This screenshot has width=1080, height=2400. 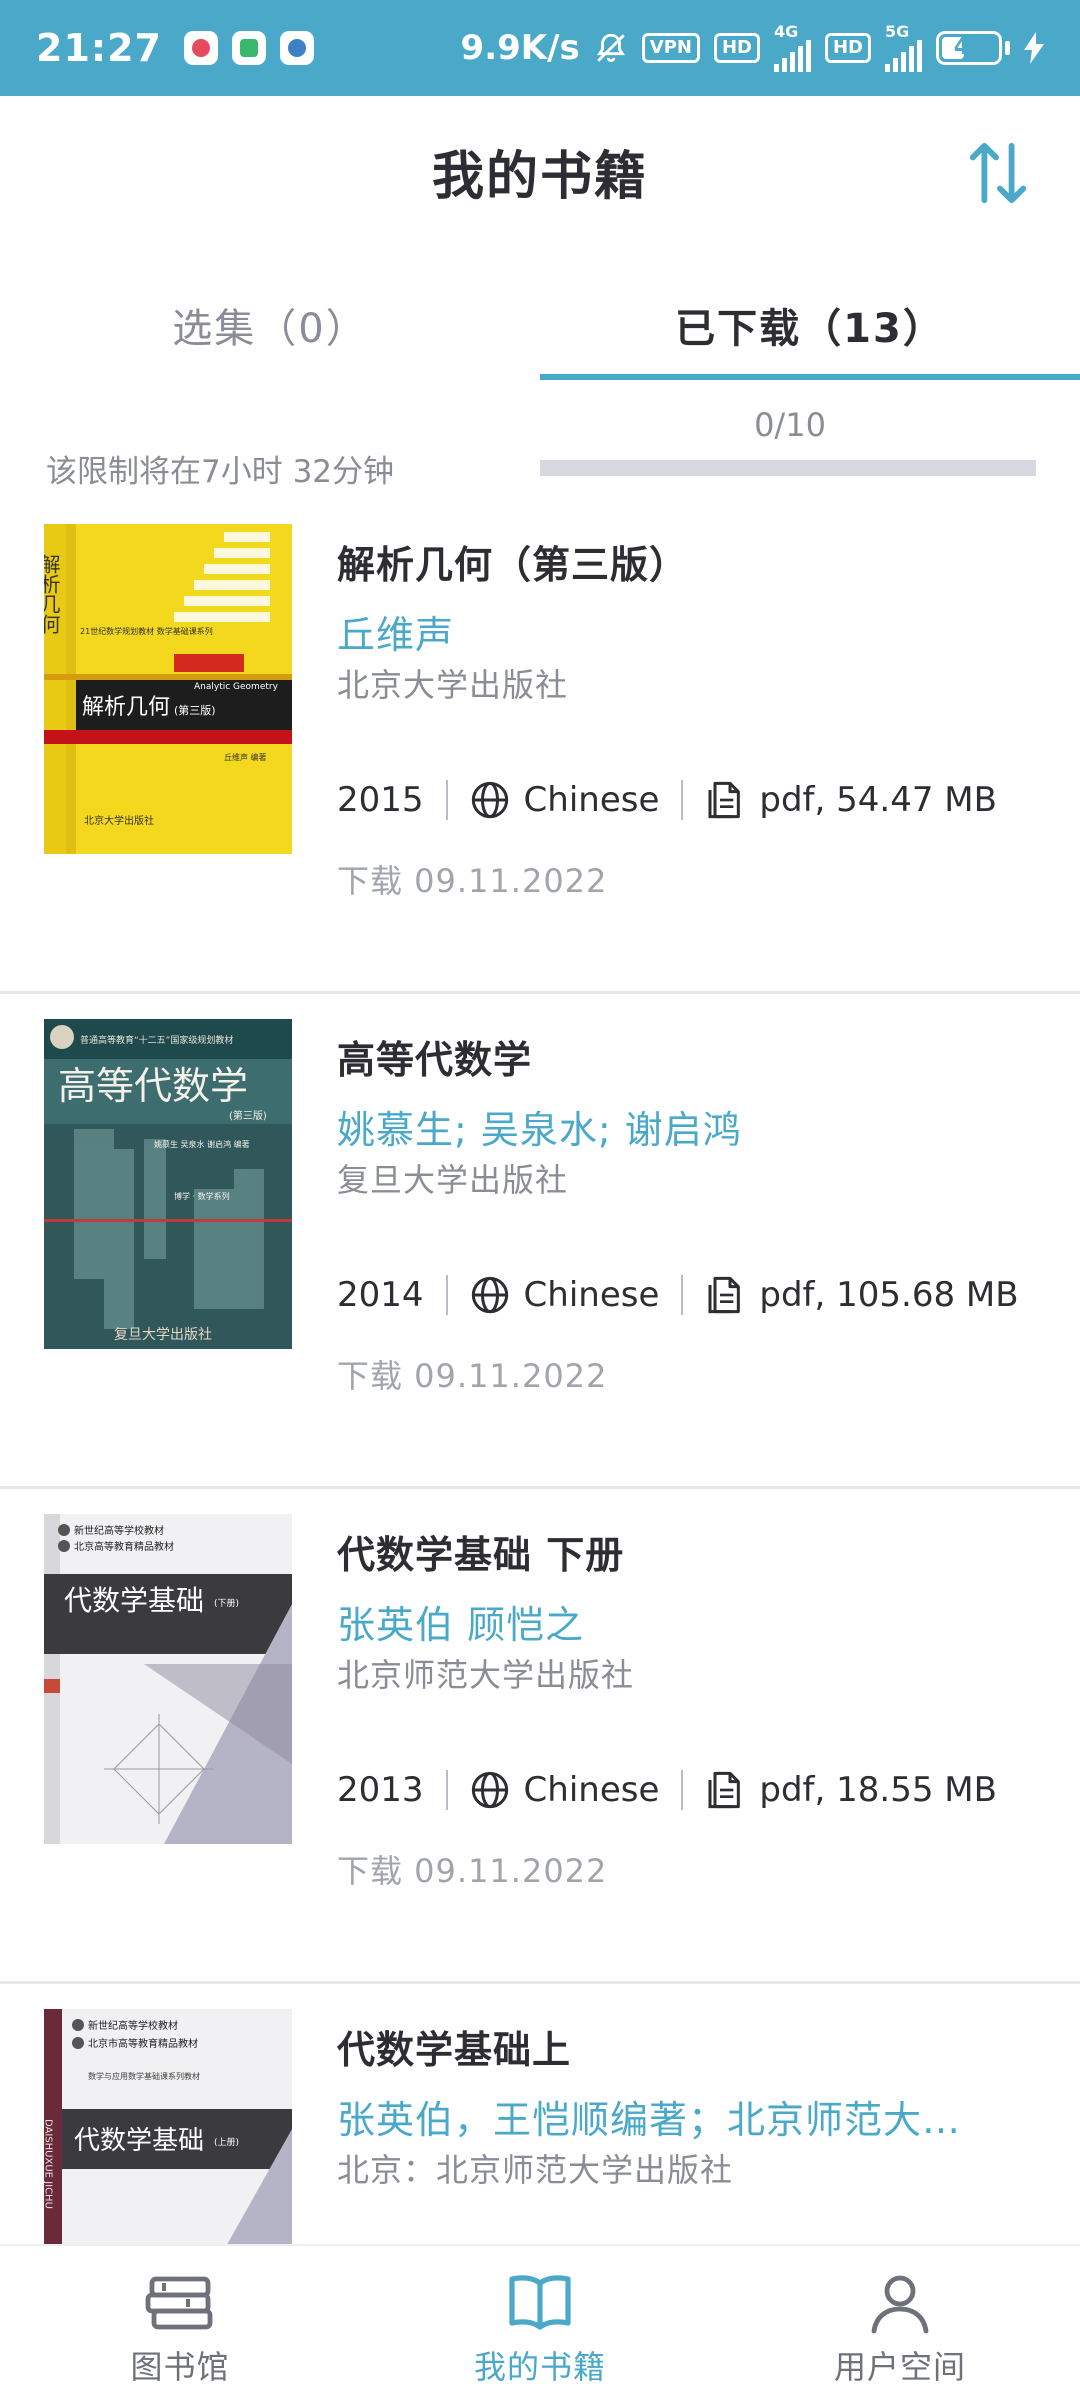 I want to click on cover-header: 普通高等教育“十二五”国家级规划教材, so click(x=156, y=1040).